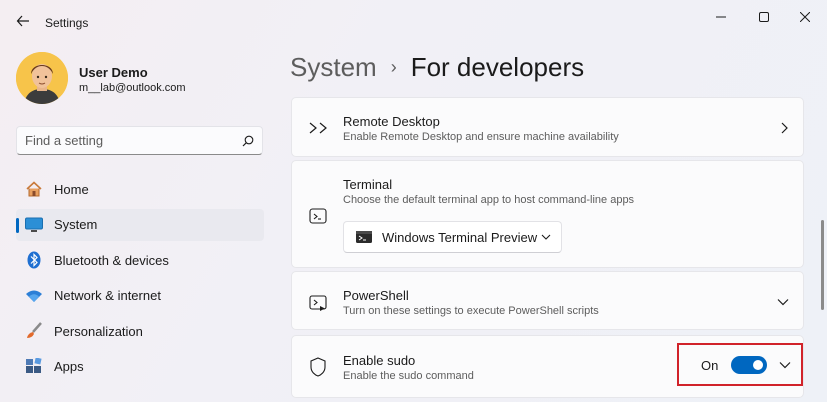 The height and width of the screenshot is (402, 827). I want to click on windows-terminal-icon, so click(364, 237).